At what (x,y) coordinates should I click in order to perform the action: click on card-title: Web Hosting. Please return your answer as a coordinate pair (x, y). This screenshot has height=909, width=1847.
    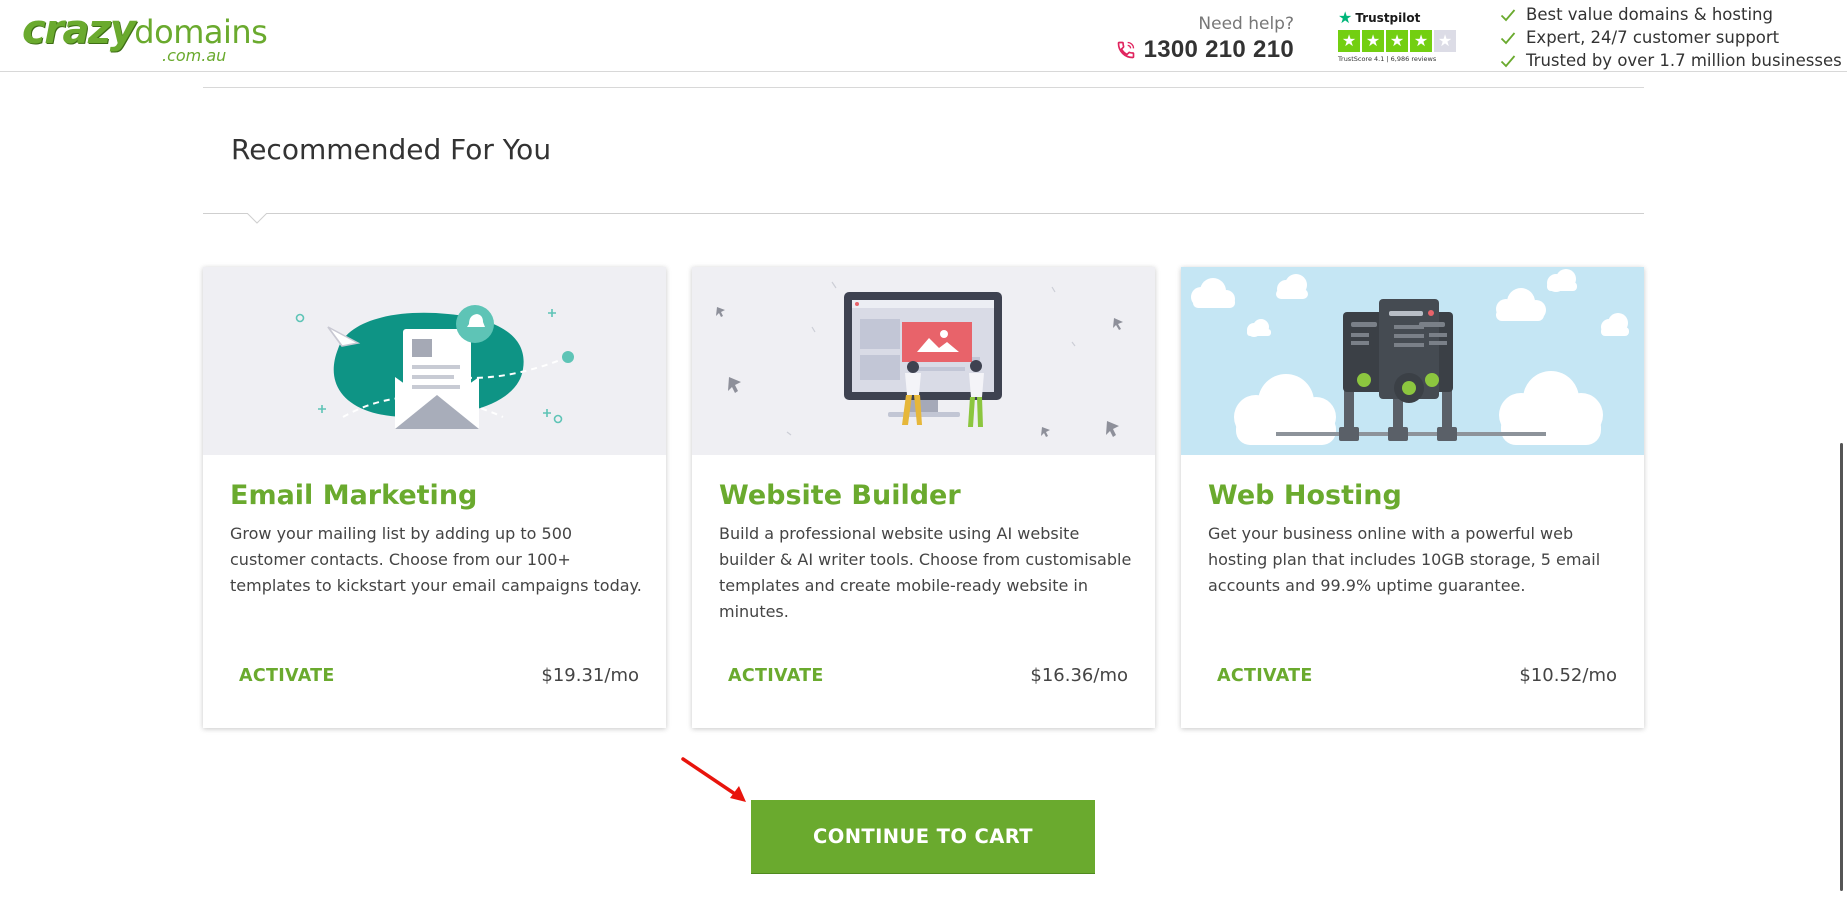
    Looking at the image, I should click on (1305, 495).